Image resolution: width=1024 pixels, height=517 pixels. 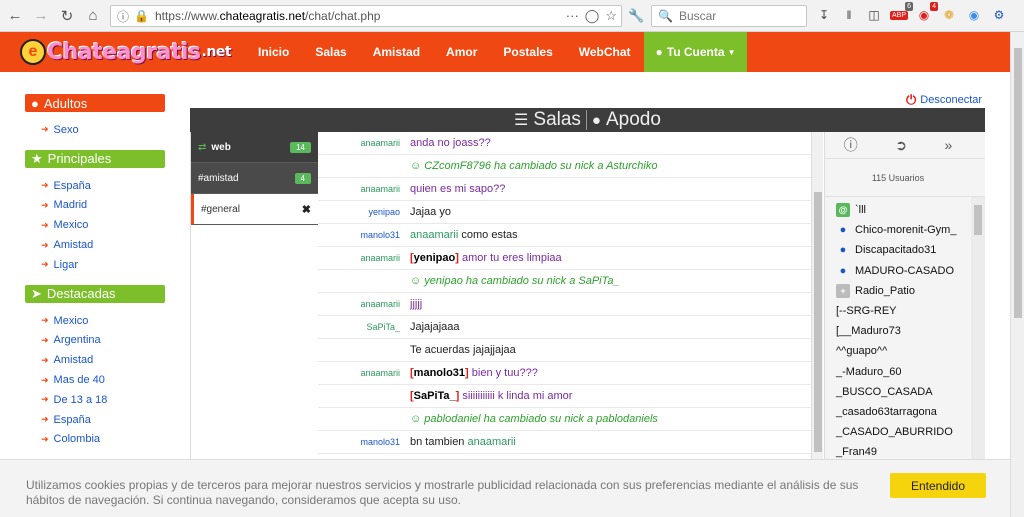 I want to click on message-row: anaamarii anda no joass??, so click(x=564, y=143).